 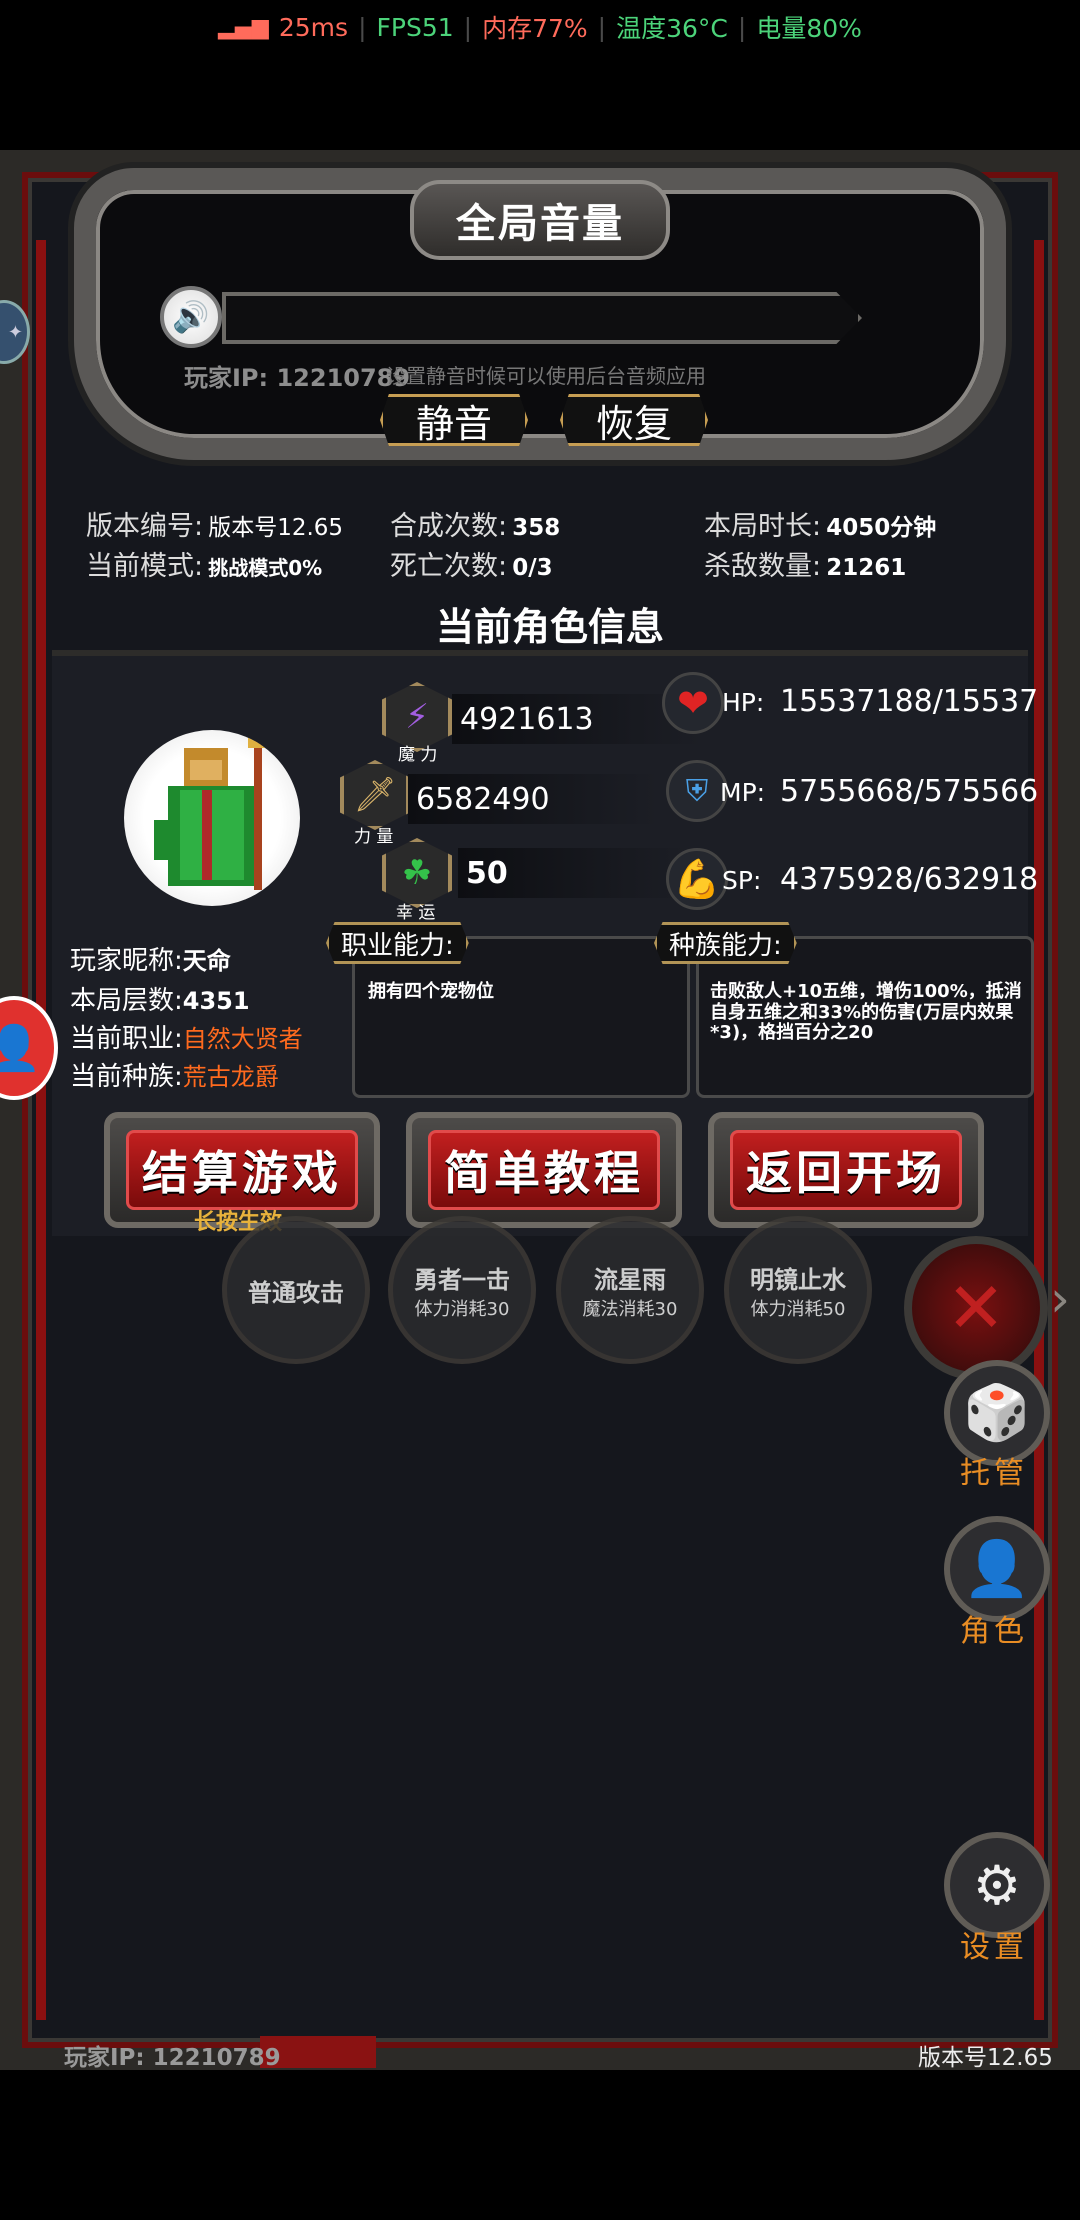 I want to click on sp-value: 4375928/6329184, so click(x=909, y=879).